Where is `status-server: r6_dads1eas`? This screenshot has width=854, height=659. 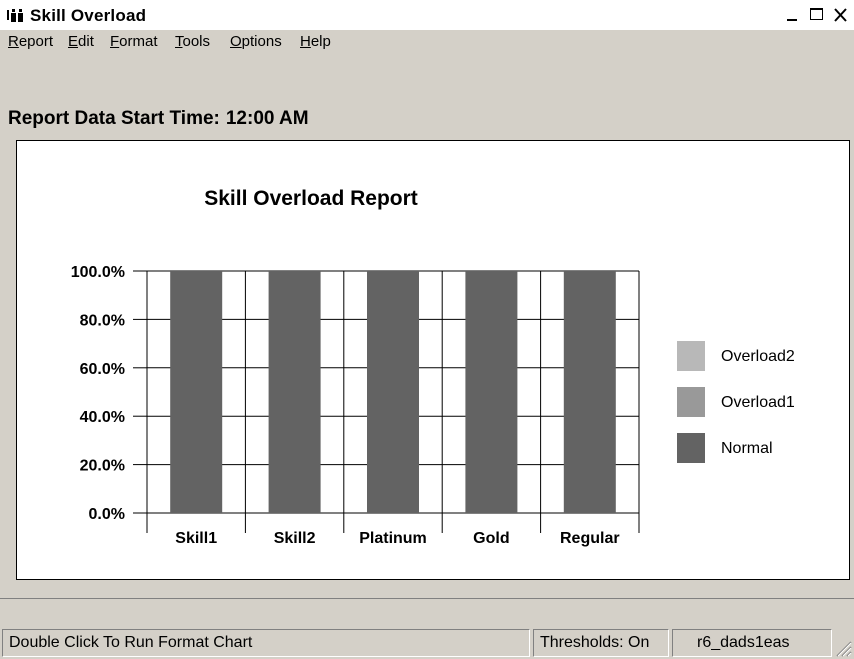
status-server: r6_dads1eas is located at coordinates (752, 643).